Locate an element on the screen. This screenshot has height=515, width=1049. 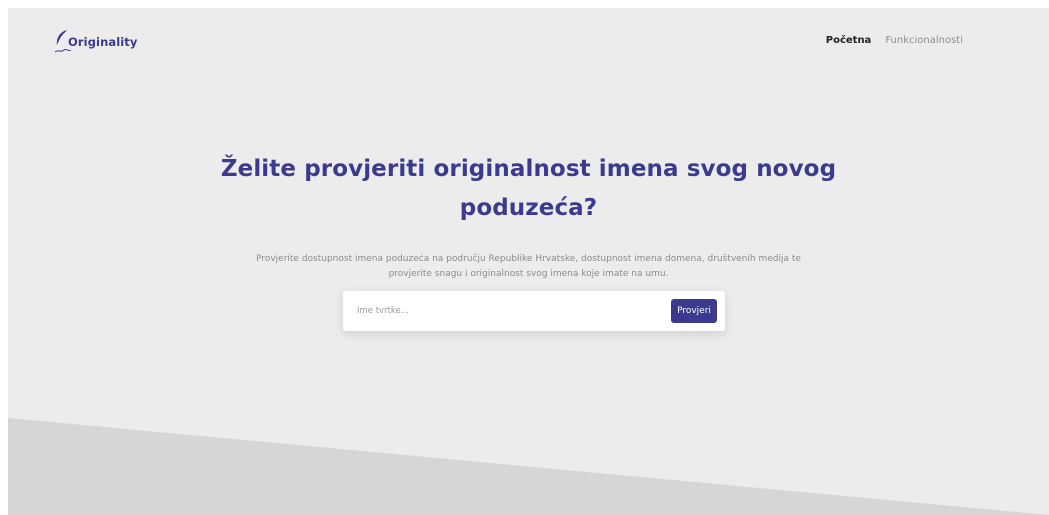
navbar: Originality Početna Funkcionalnosti is located at coordinates (528, 43).